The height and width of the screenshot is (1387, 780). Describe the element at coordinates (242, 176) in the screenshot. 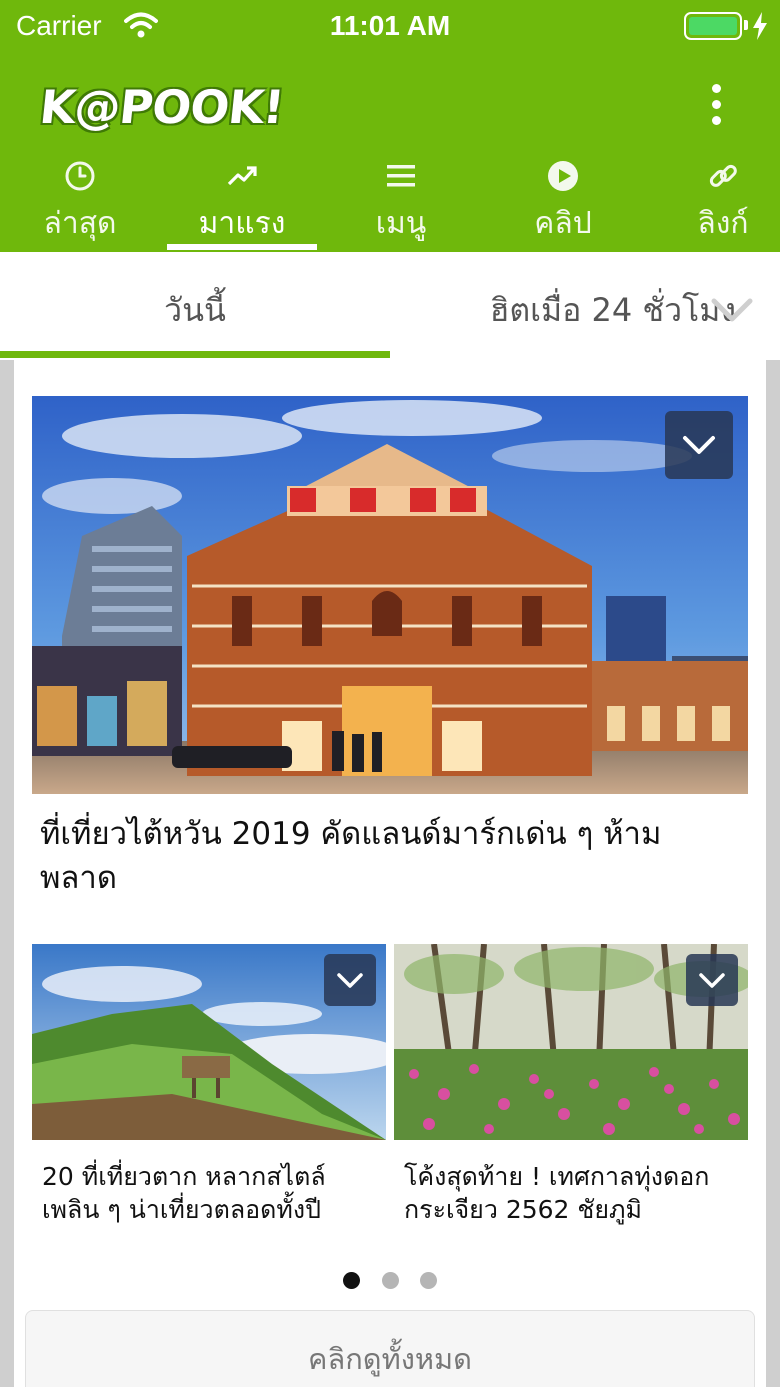

I see `trending-icon` at that location.